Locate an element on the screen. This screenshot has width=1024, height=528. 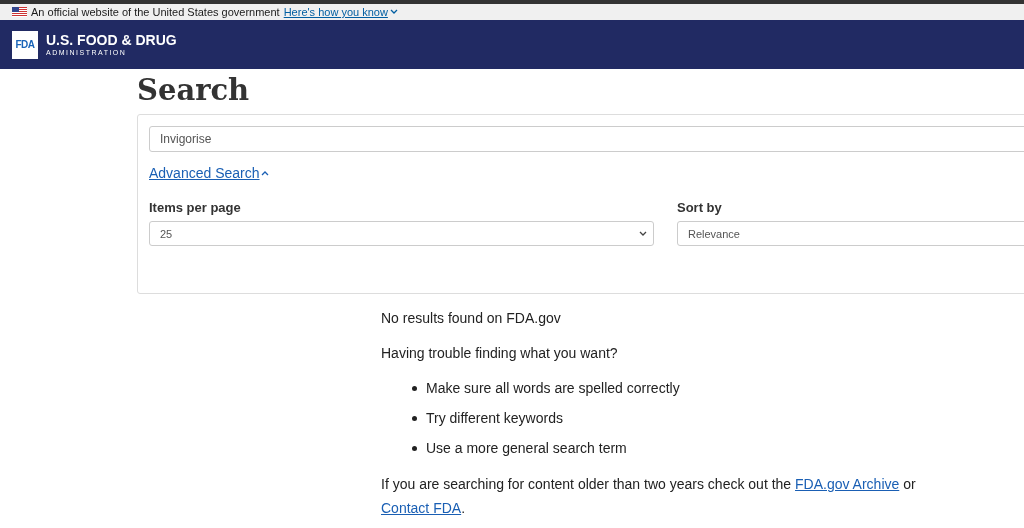
help-heading: Having trouble finding what you want? is located at coordinates (500, 353).